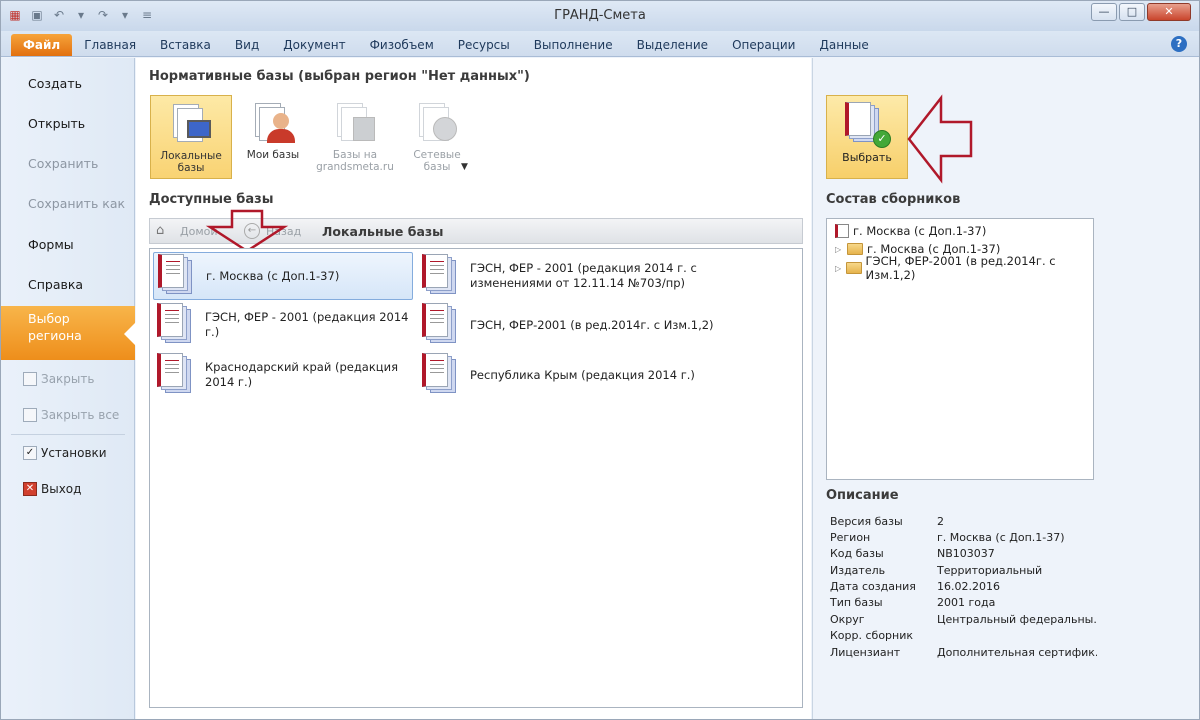  What do you see at coordinates (847, 619) in the screenshot?
I see `description-key: Округ` at bounding box center [847, 619].